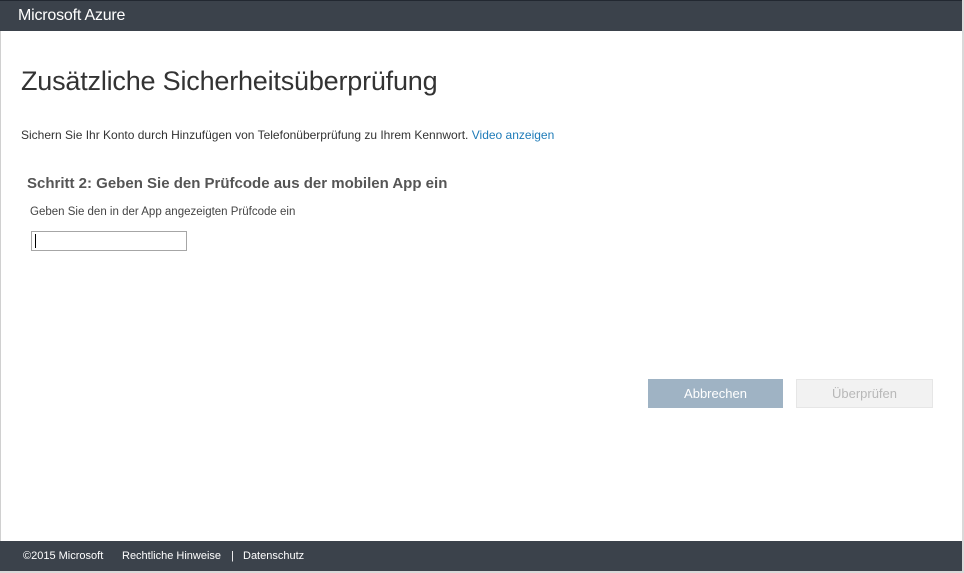  Describe the element at coordinates (171, 556) in the screenshot. I see `legal-notice-link: Rechtliche Hinweise` at that location.